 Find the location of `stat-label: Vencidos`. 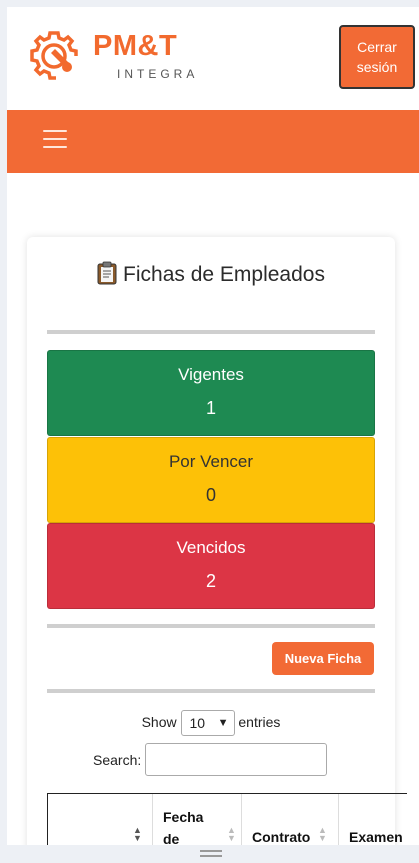

stat-label: Vencidos is located at coordinates (211, 547).